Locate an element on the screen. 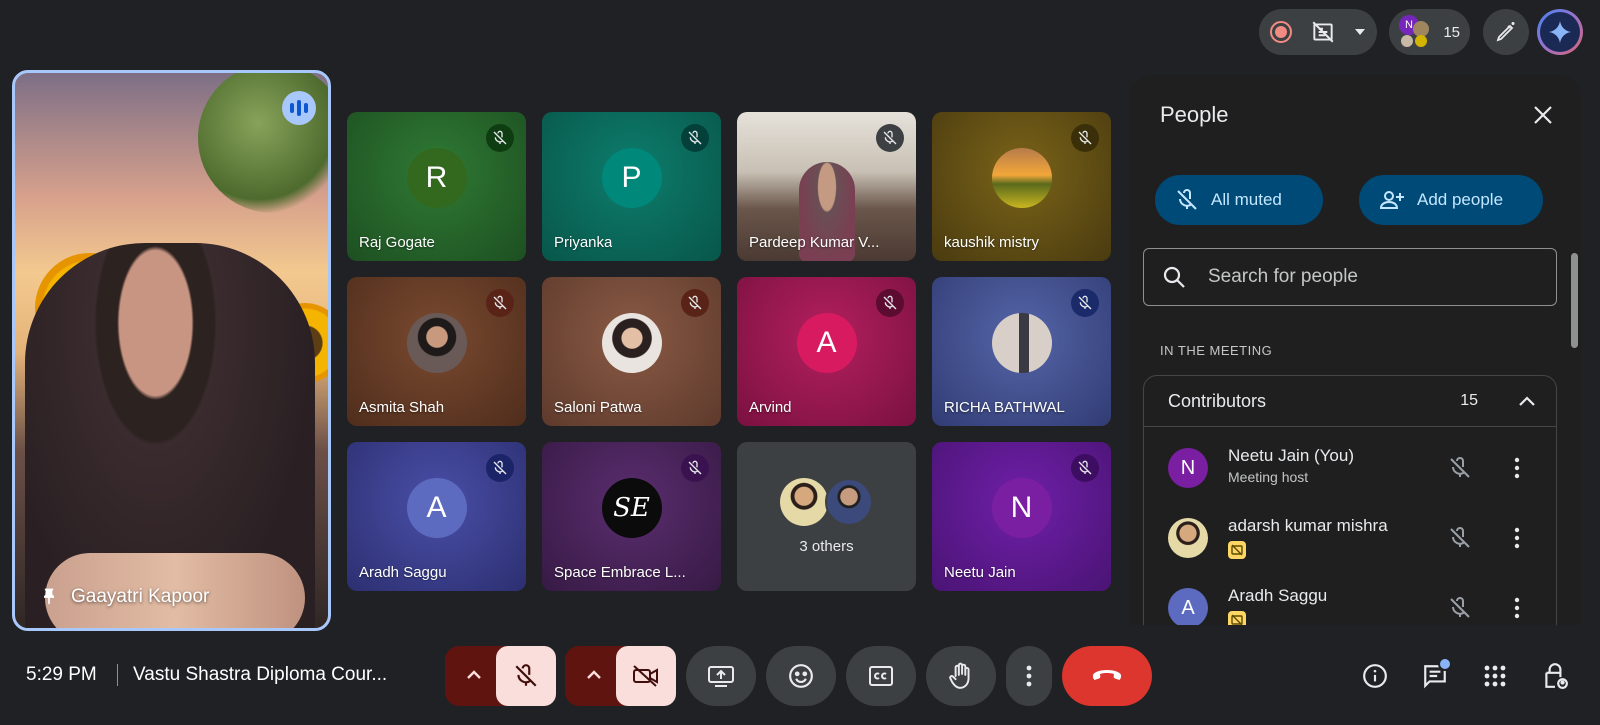 The height and width of the screenshot is (725, 1600). avatar: N is located at coordinates (1188, 468).